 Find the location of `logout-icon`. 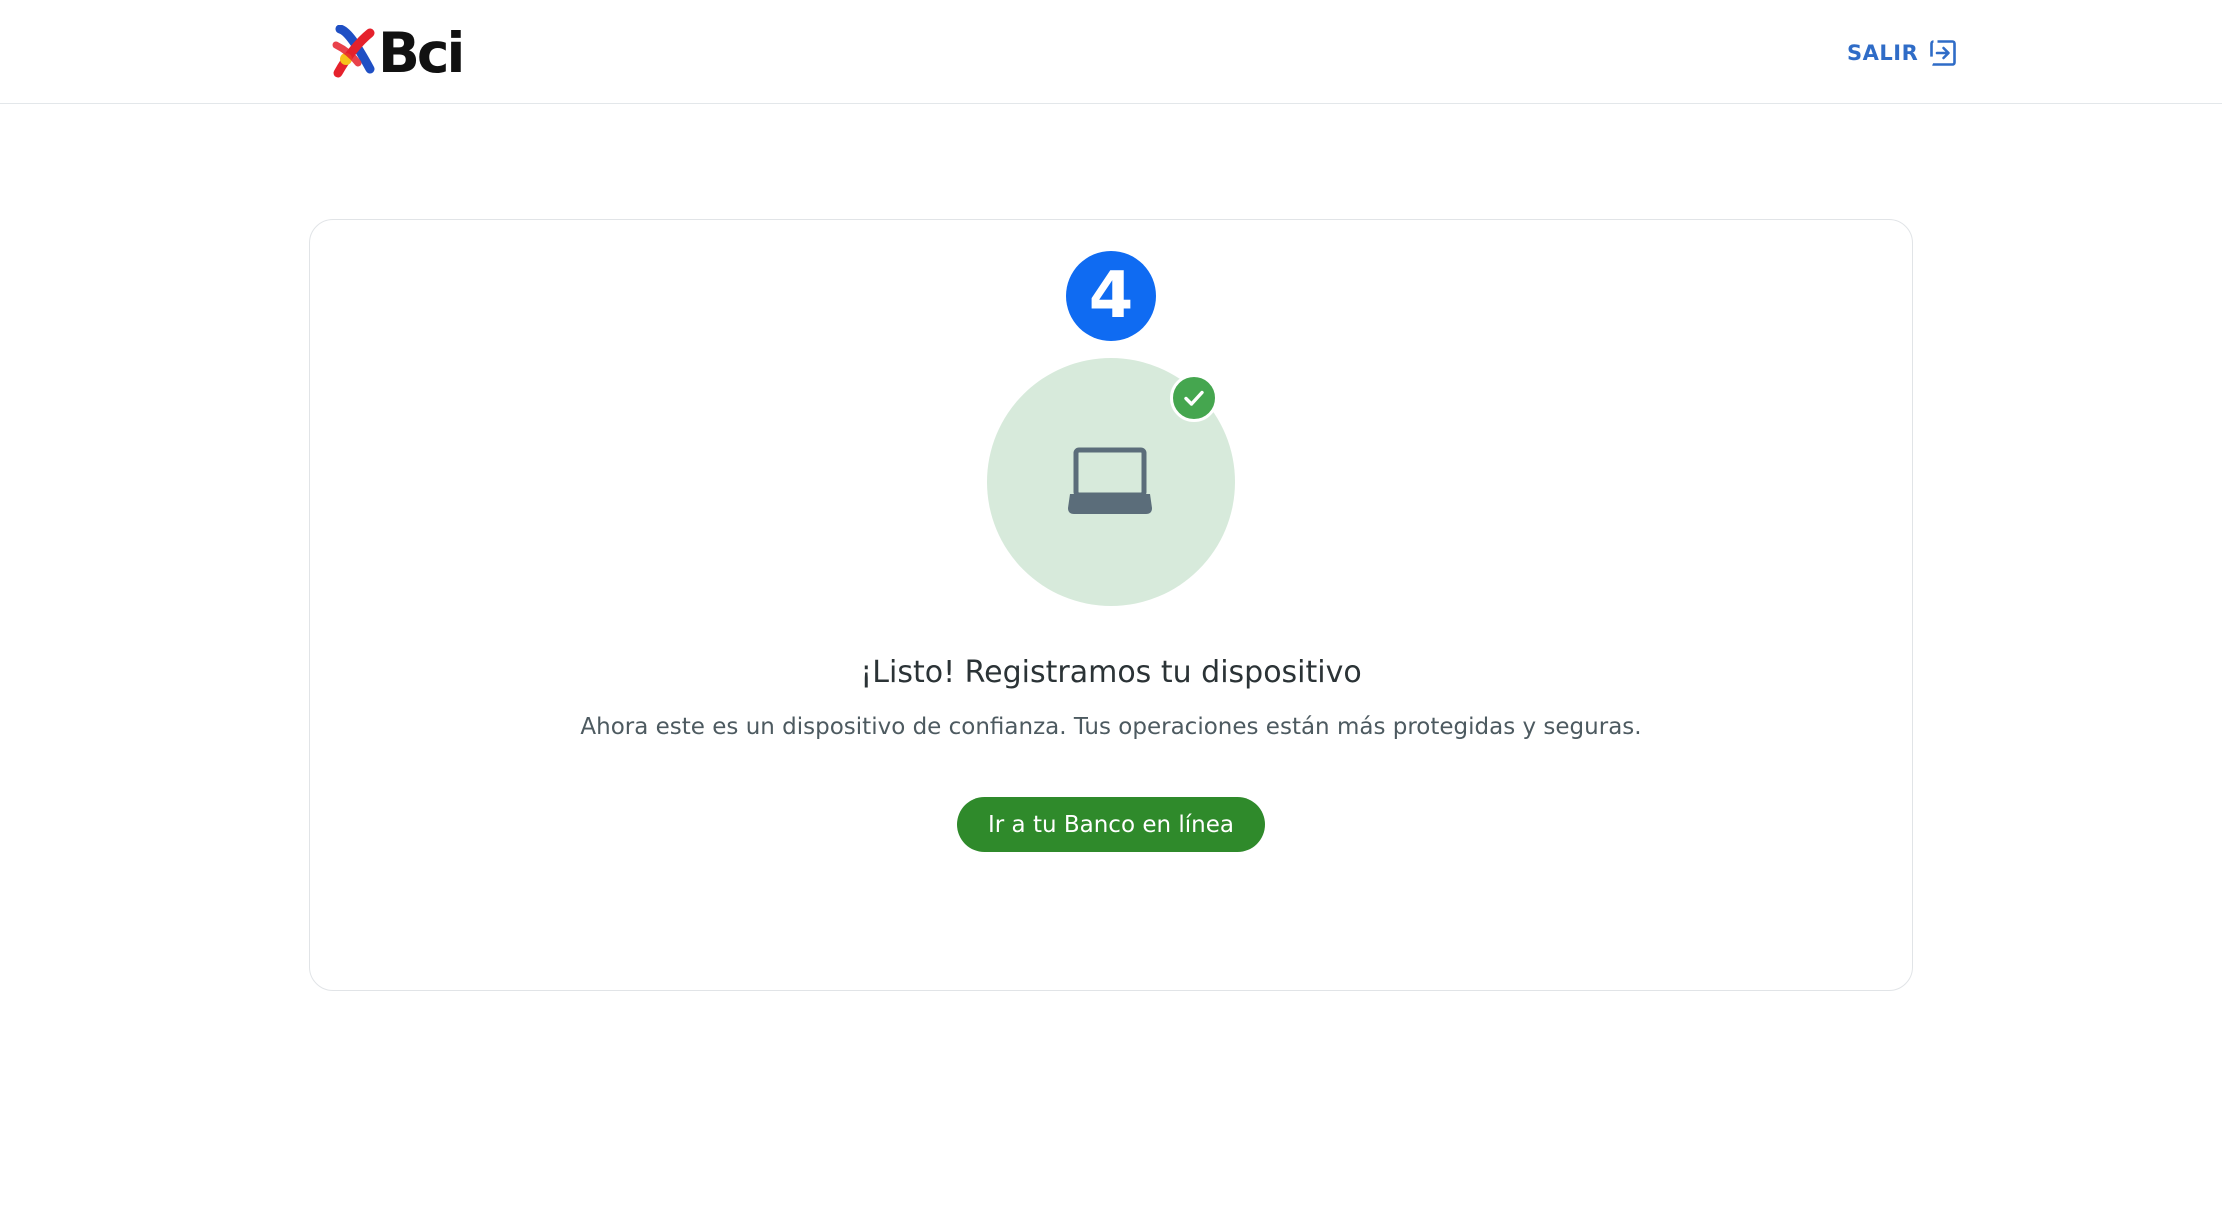

logout-icon is located at coordinates (1943, 53).